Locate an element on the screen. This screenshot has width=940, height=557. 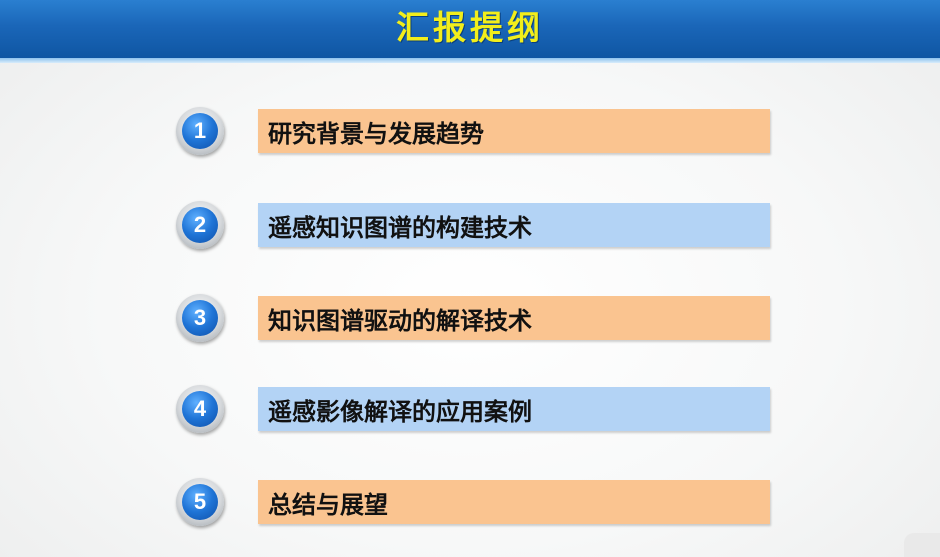
number-badge: 2 is located at coordinates (200, 225).